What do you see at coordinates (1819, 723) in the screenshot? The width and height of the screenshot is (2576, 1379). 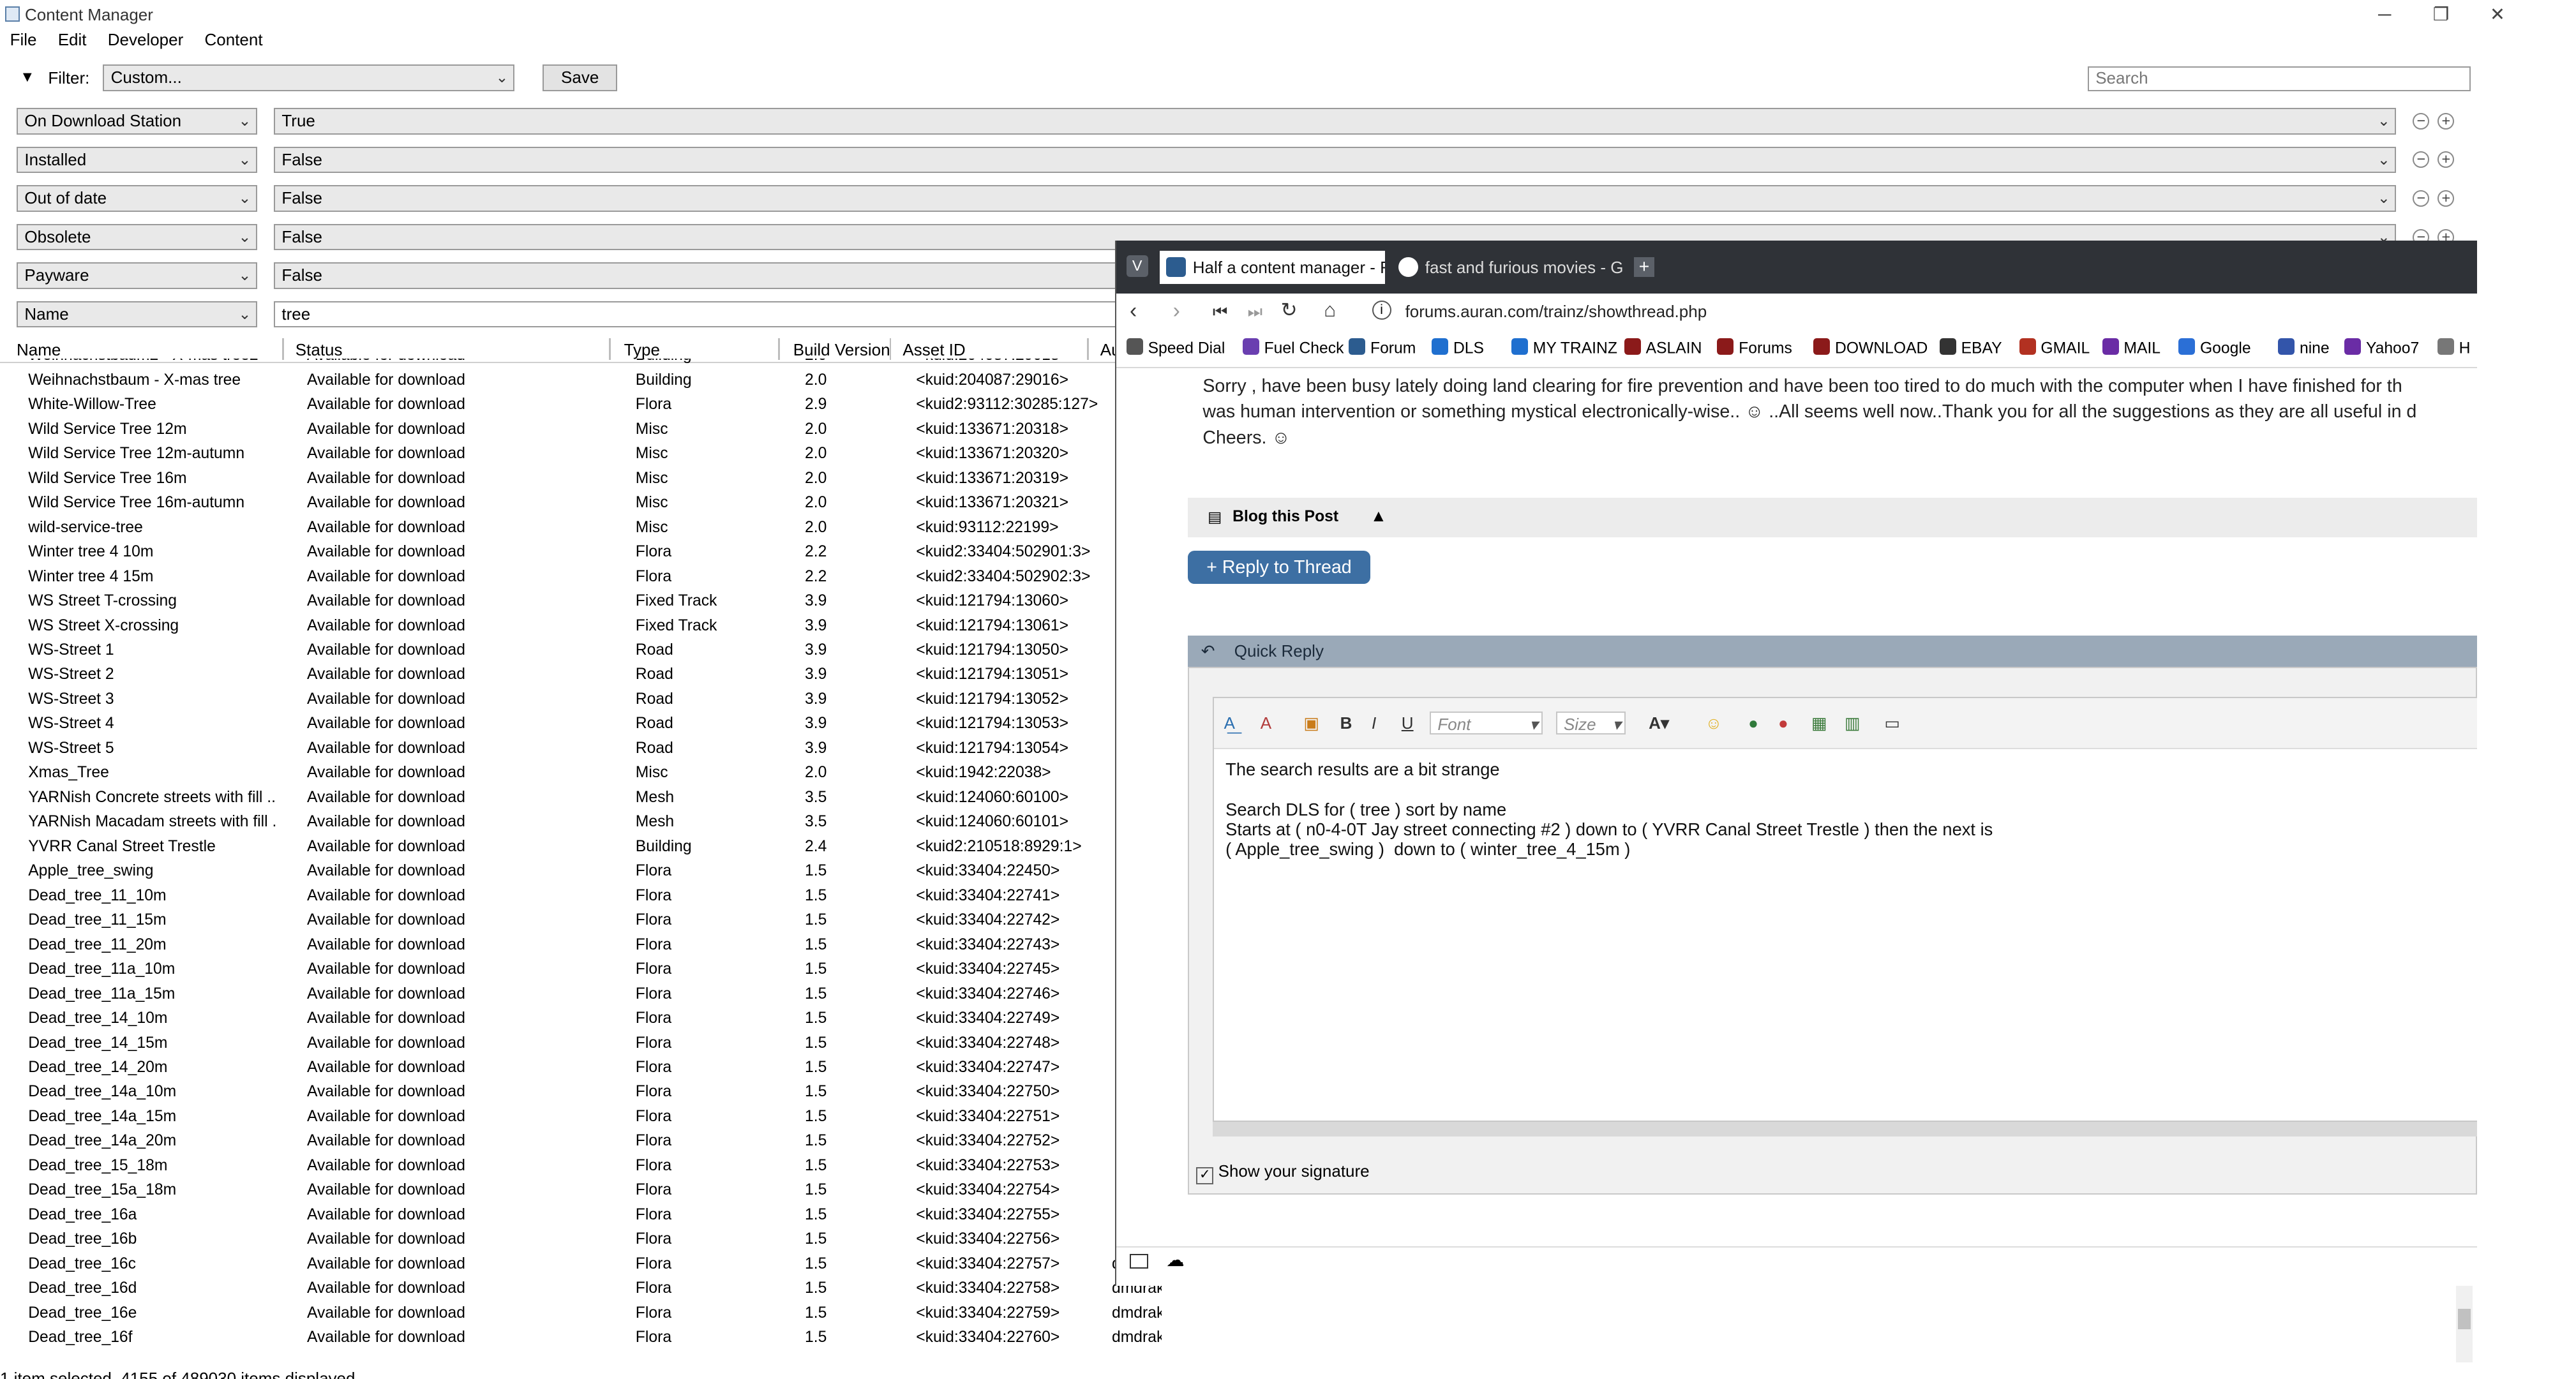 I see `insert-image-icon: ▦` at bounding box center [1819, 723].